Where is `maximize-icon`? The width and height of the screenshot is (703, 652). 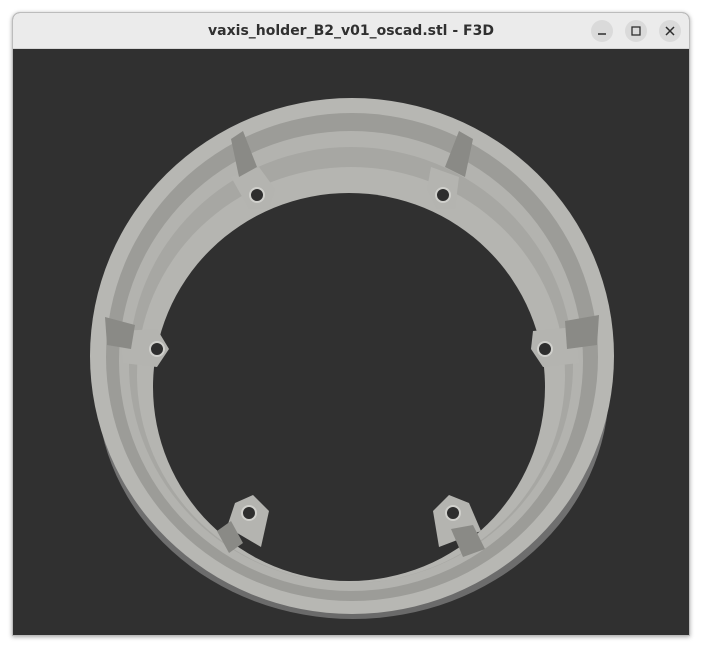
maximize-icon is located at coordinates (636, 31).